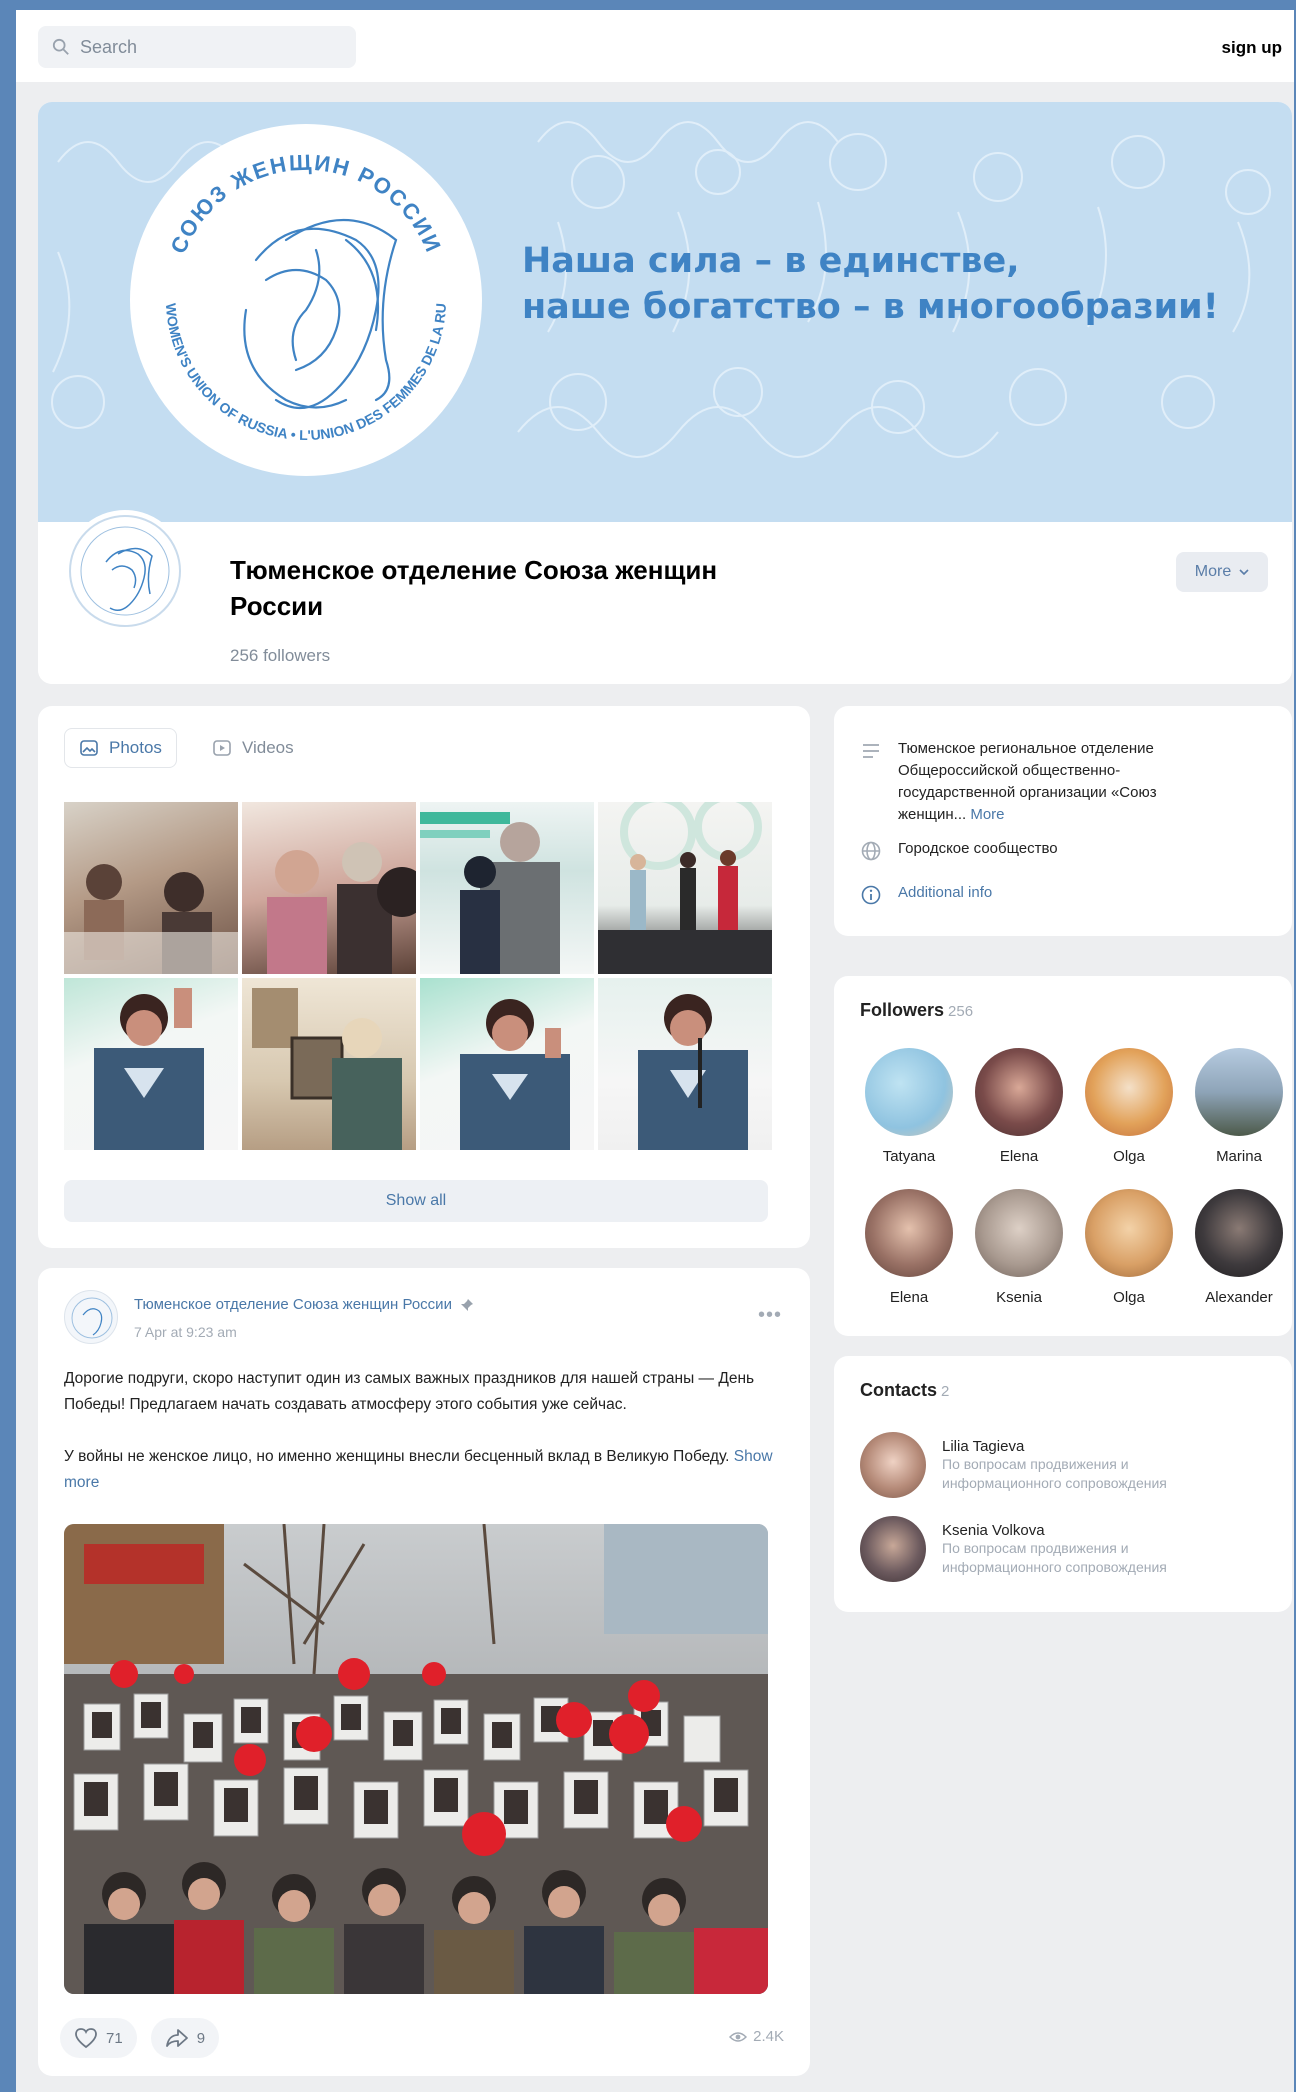 The width and height of the screenshot is (1296, 2092). I want to click on post-author-avatar, so click(91, 1317).